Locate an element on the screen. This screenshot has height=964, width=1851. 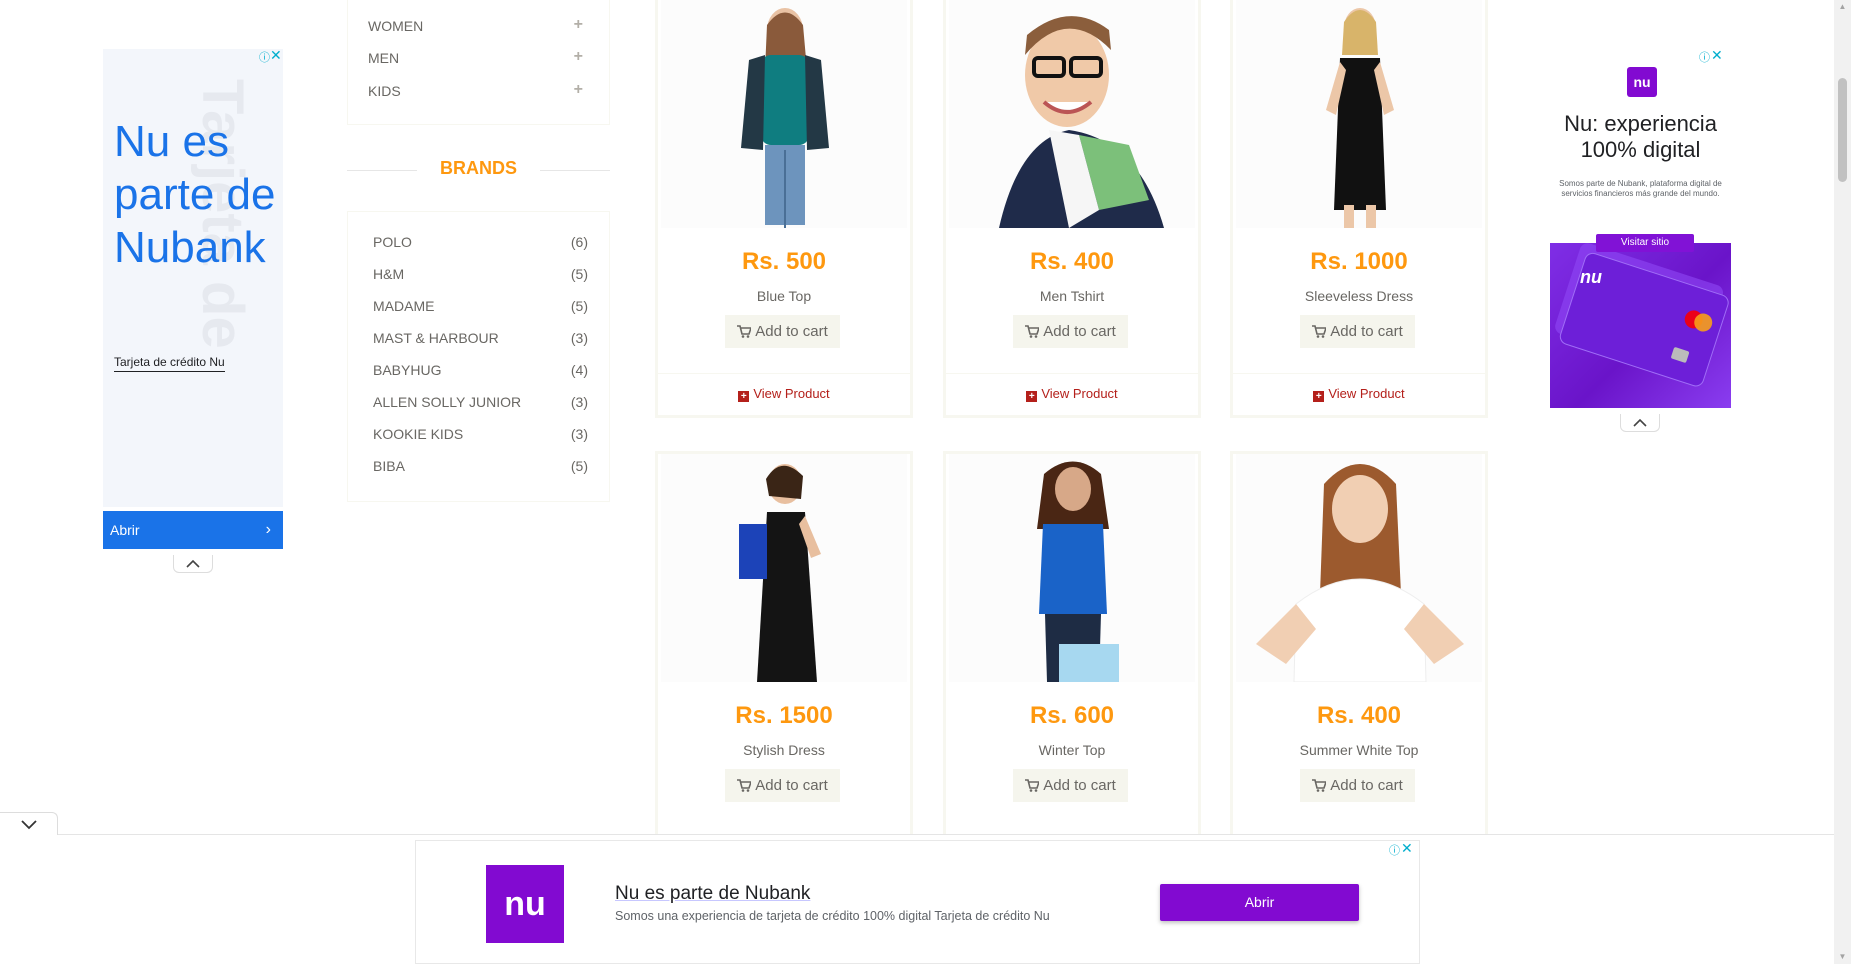
right-ad-headline: Nu: experiencia 100% digital is located at coordinates (1640, 137).